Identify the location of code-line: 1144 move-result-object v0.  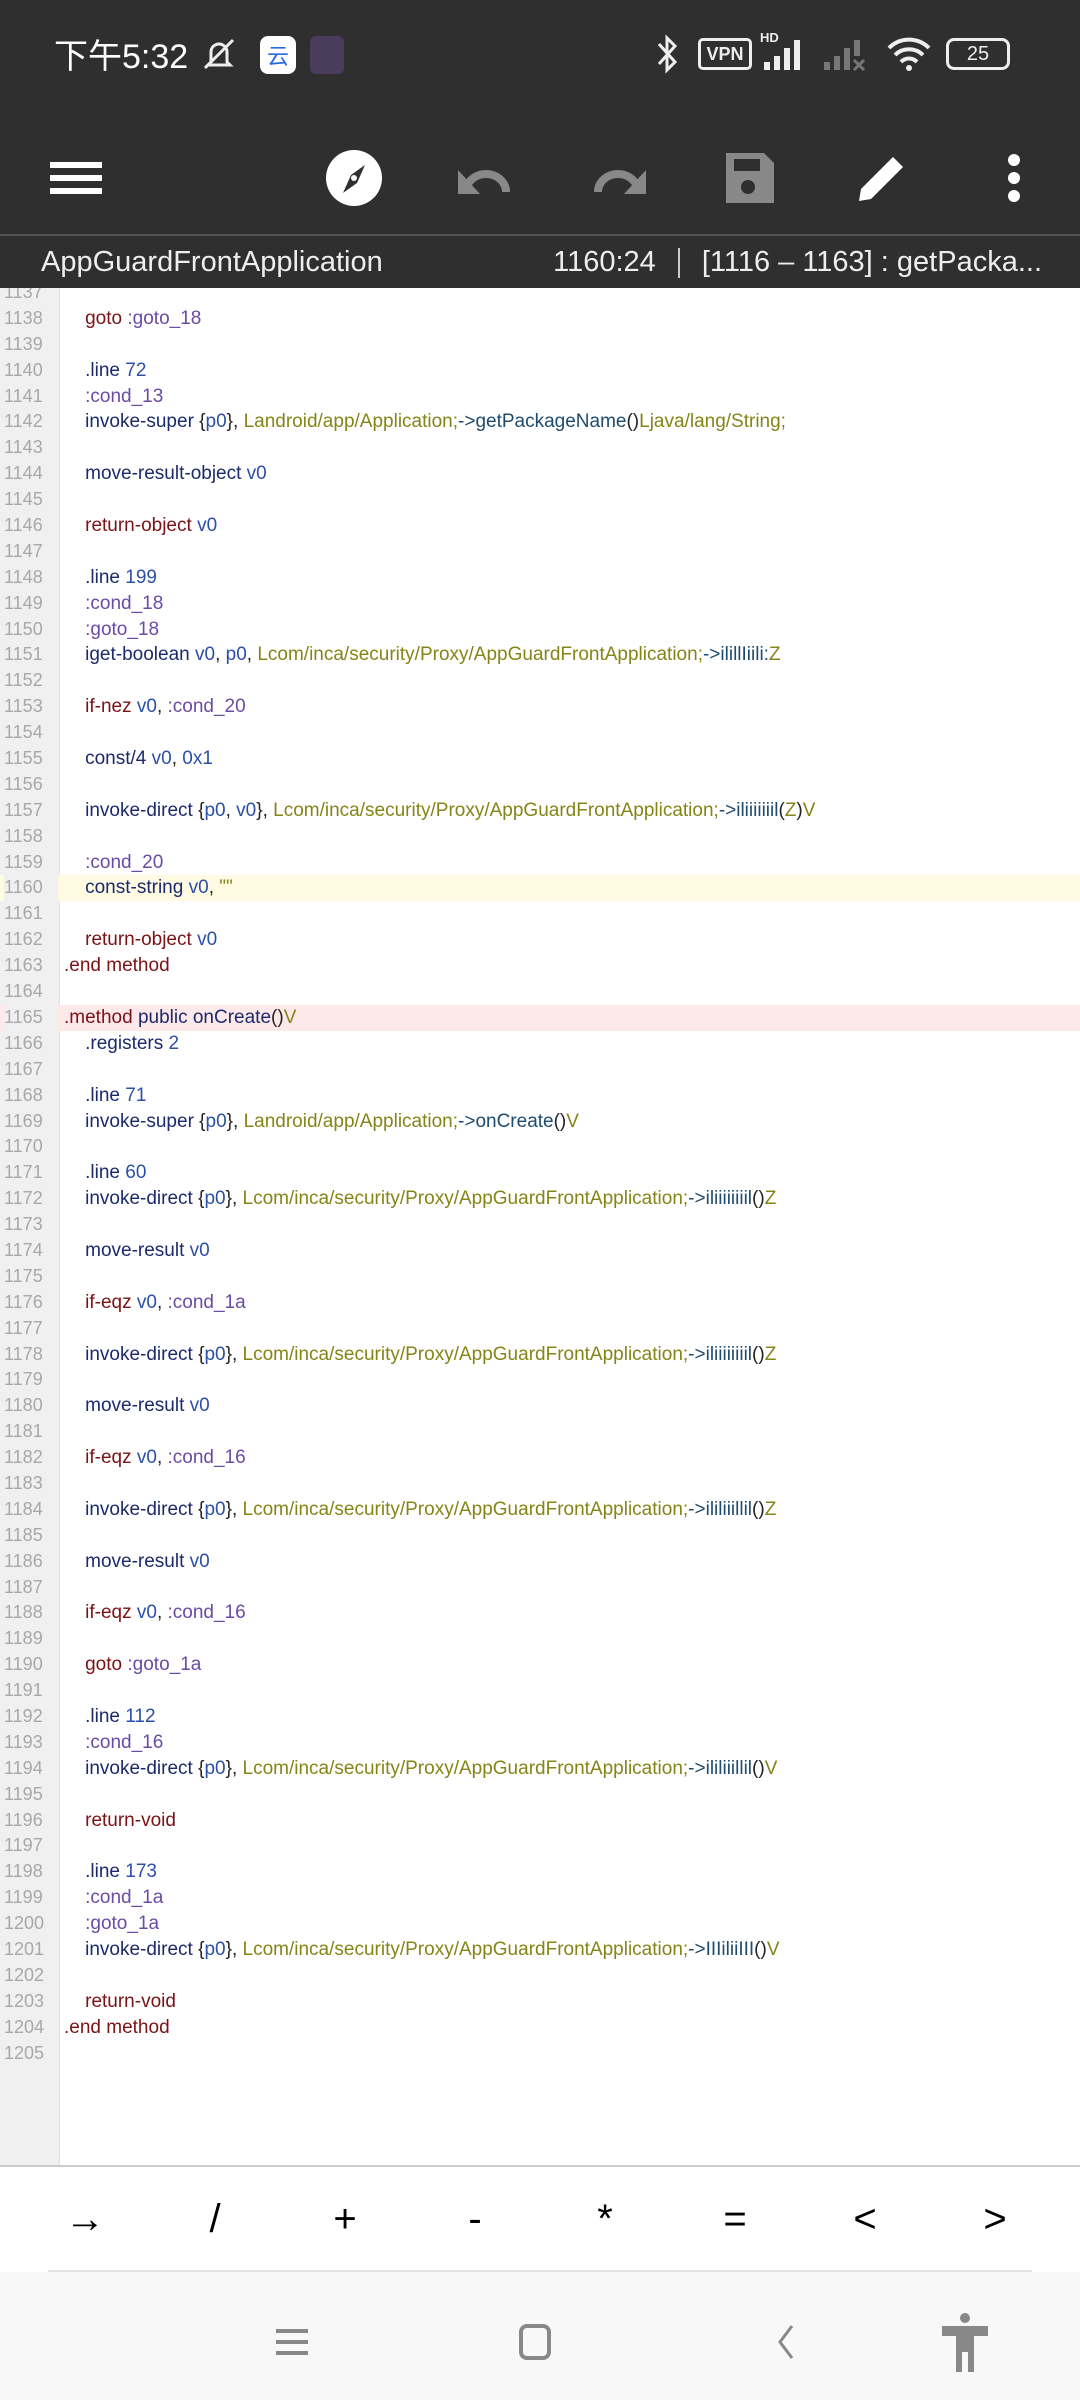
(540, 474).